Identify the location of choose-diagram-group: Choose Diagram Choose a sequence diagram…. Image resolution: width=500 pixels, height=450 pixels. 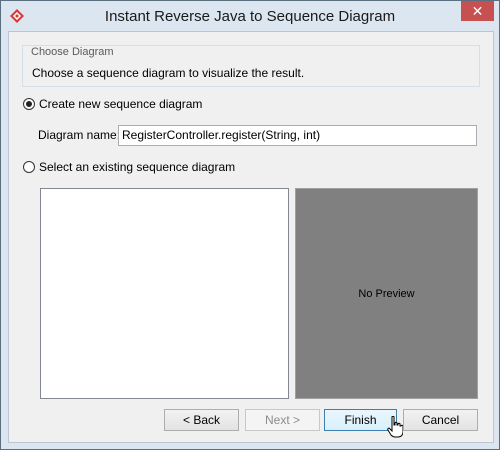
(251, 66).